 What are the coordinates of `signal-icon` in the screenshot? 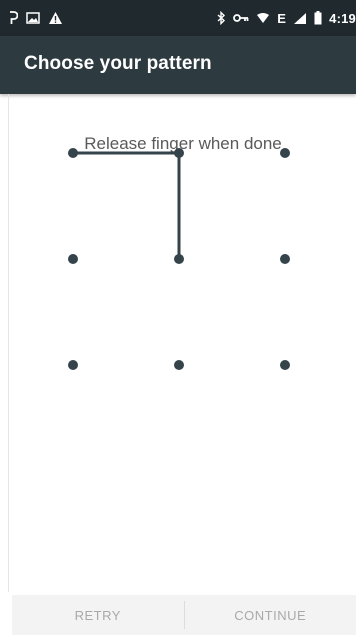 It's located at (300, 18).